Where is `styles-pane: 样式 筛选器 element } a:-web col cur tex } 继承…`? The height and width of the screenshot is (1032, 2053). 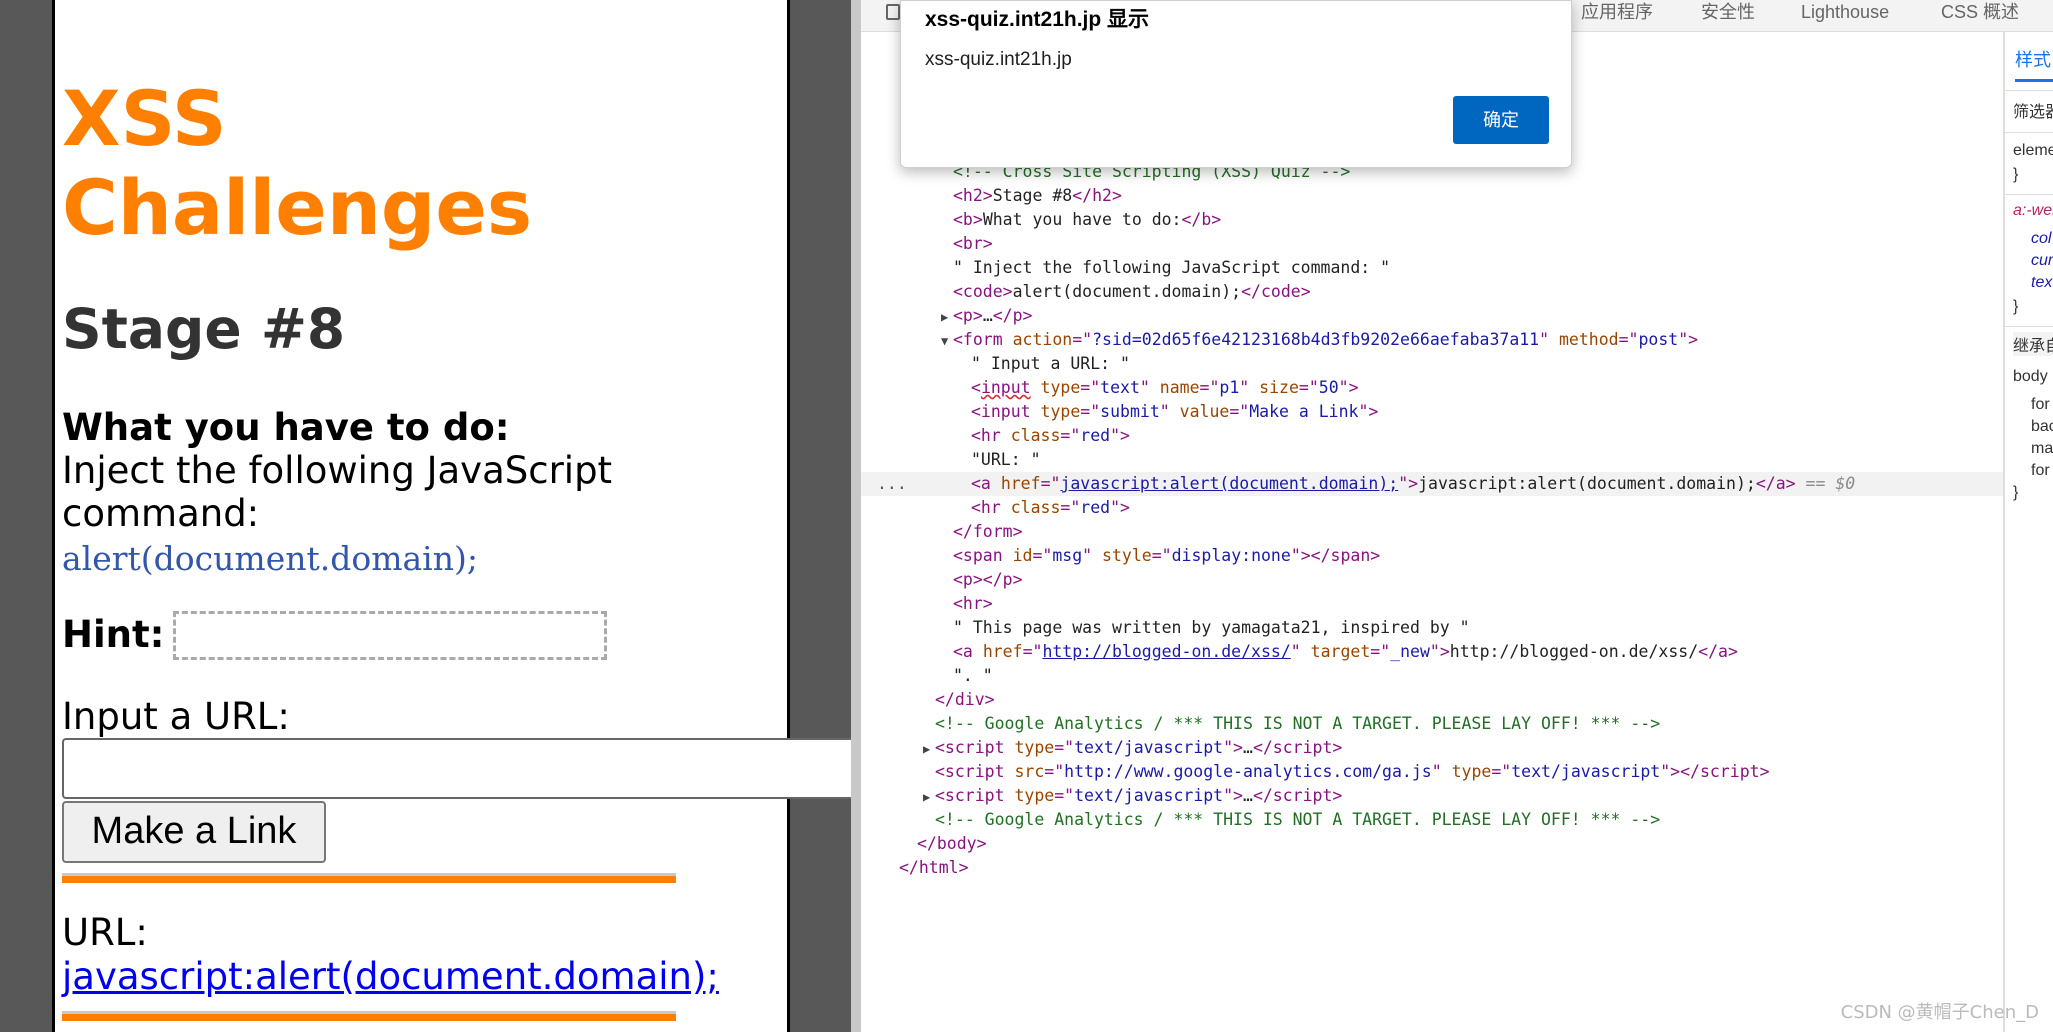
styles-pane: 样式 筛选器 element } a:-web col cur tex } 继承… is located at coordinates (2028, 532).